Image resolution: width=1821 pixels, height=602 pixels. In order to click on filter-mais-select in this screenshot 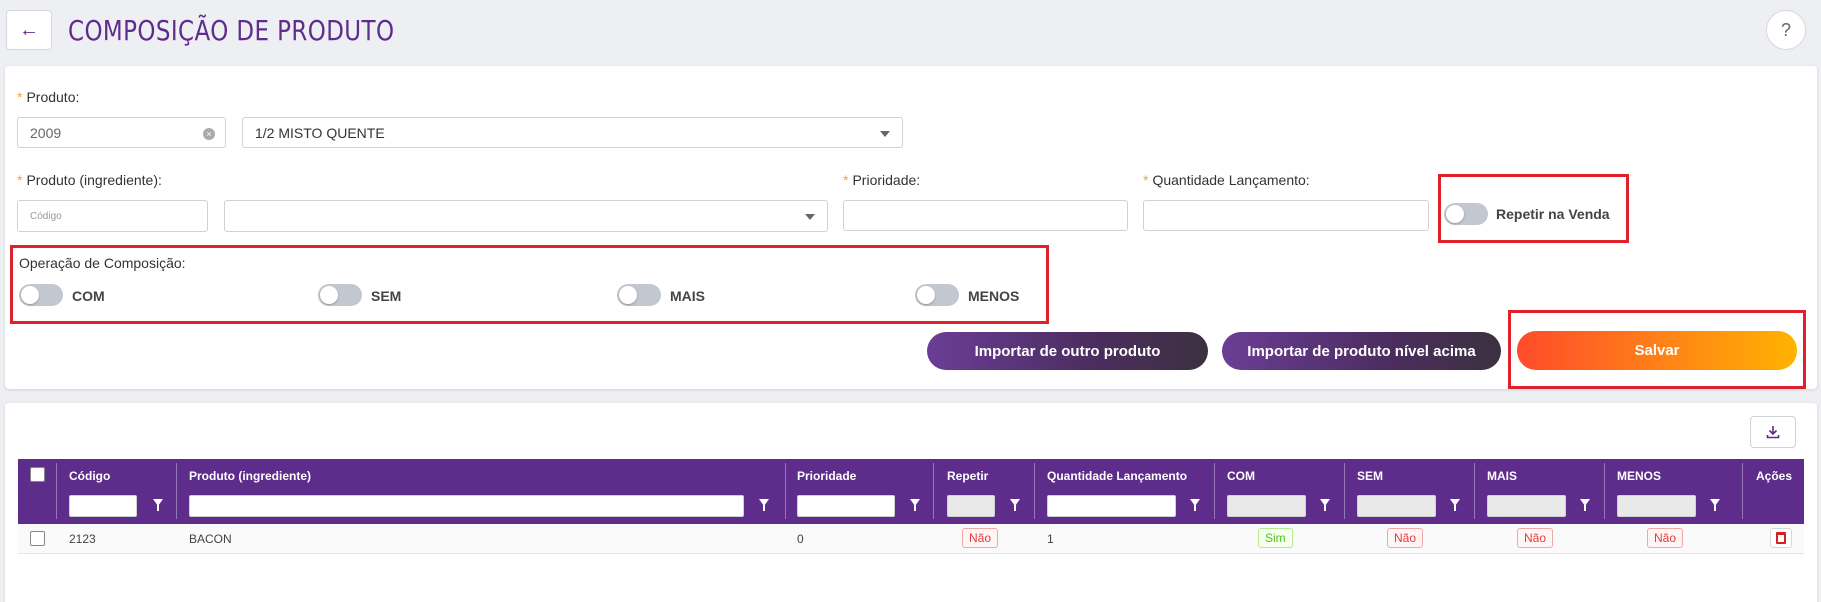, I will do `click(1526, 506)`.